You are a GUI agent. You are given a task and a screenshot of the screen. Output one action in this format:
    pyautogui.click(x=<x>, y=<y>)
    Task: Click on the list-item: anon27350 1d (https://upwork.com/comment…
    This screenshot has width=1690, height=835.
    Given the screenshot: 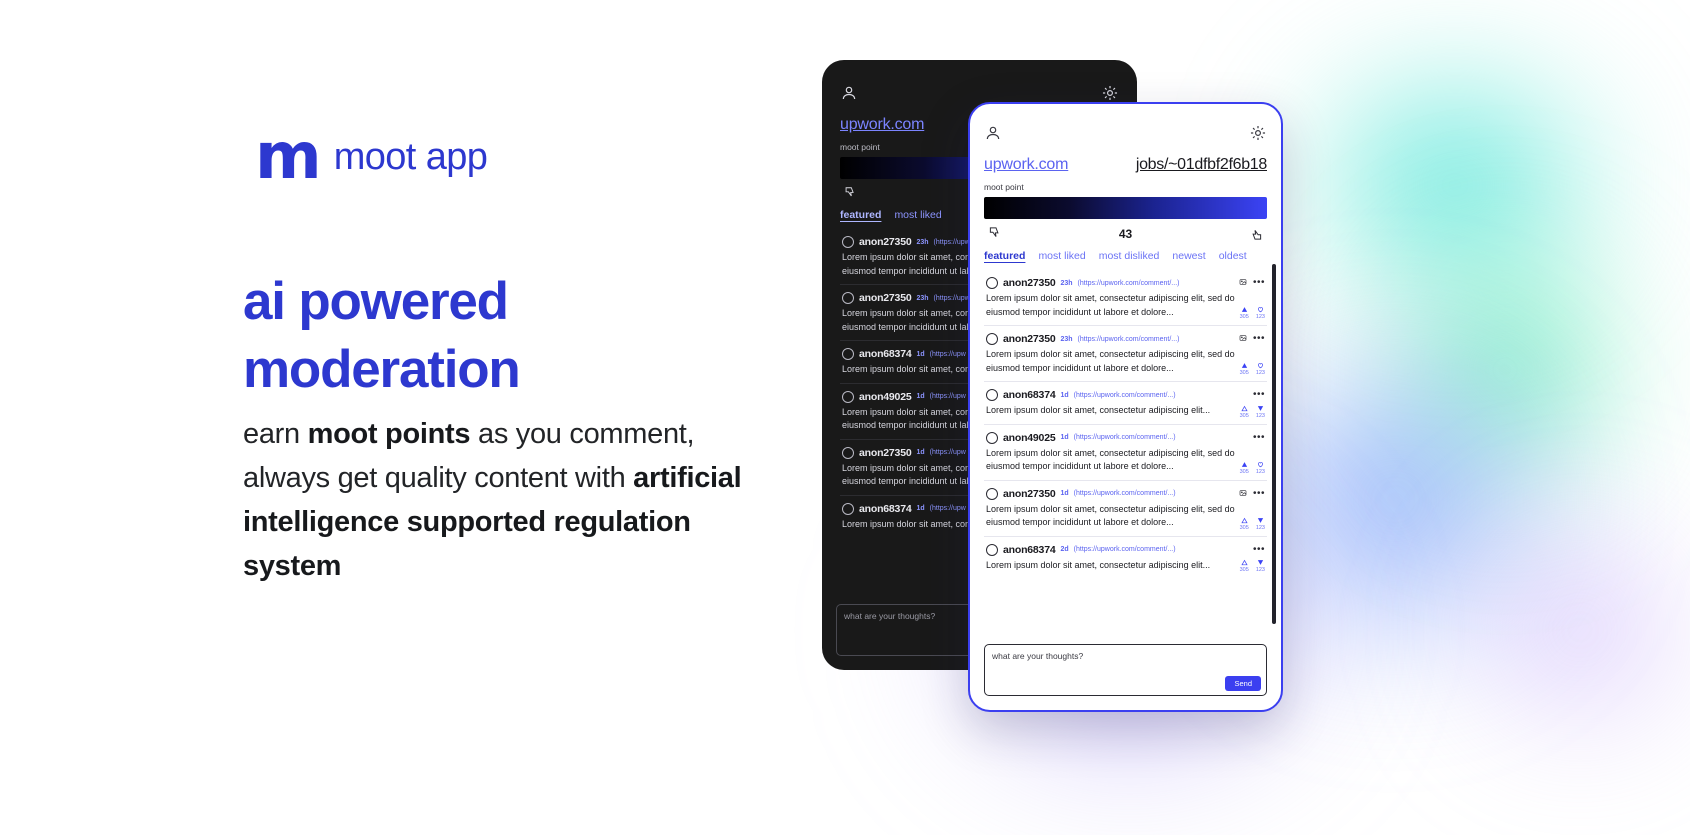 What is the action you would take?
    pyautogui.click(x=1125, y=509)
    